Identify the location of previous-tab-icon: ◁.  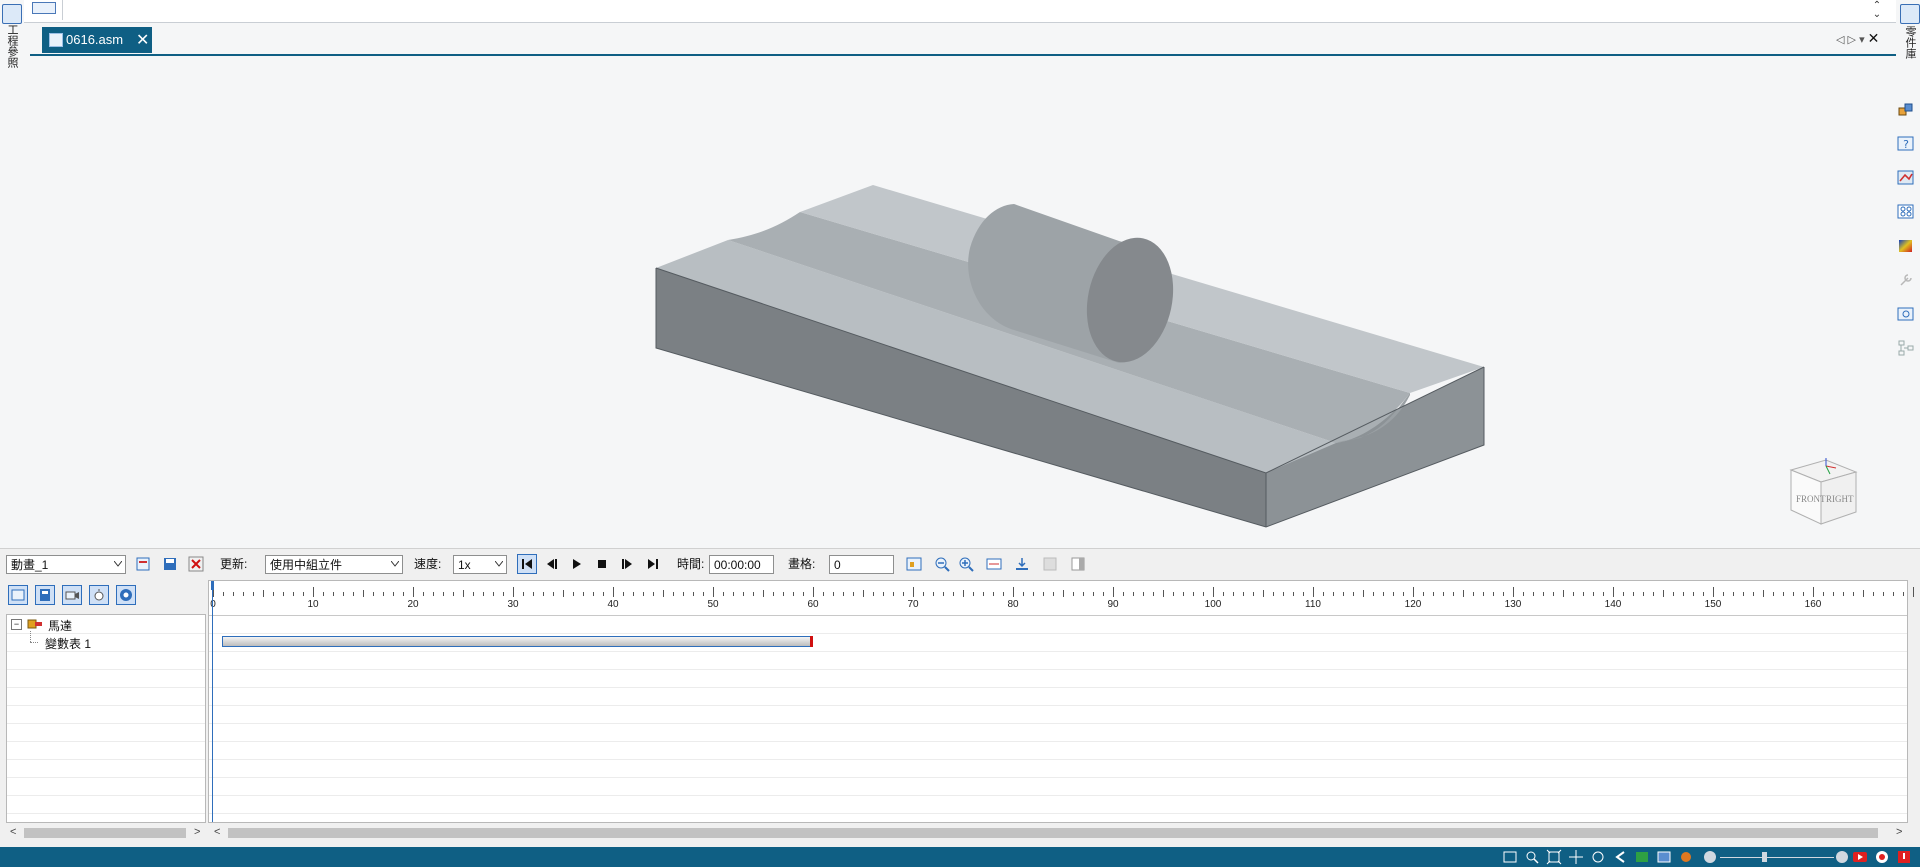
(1840, 40).